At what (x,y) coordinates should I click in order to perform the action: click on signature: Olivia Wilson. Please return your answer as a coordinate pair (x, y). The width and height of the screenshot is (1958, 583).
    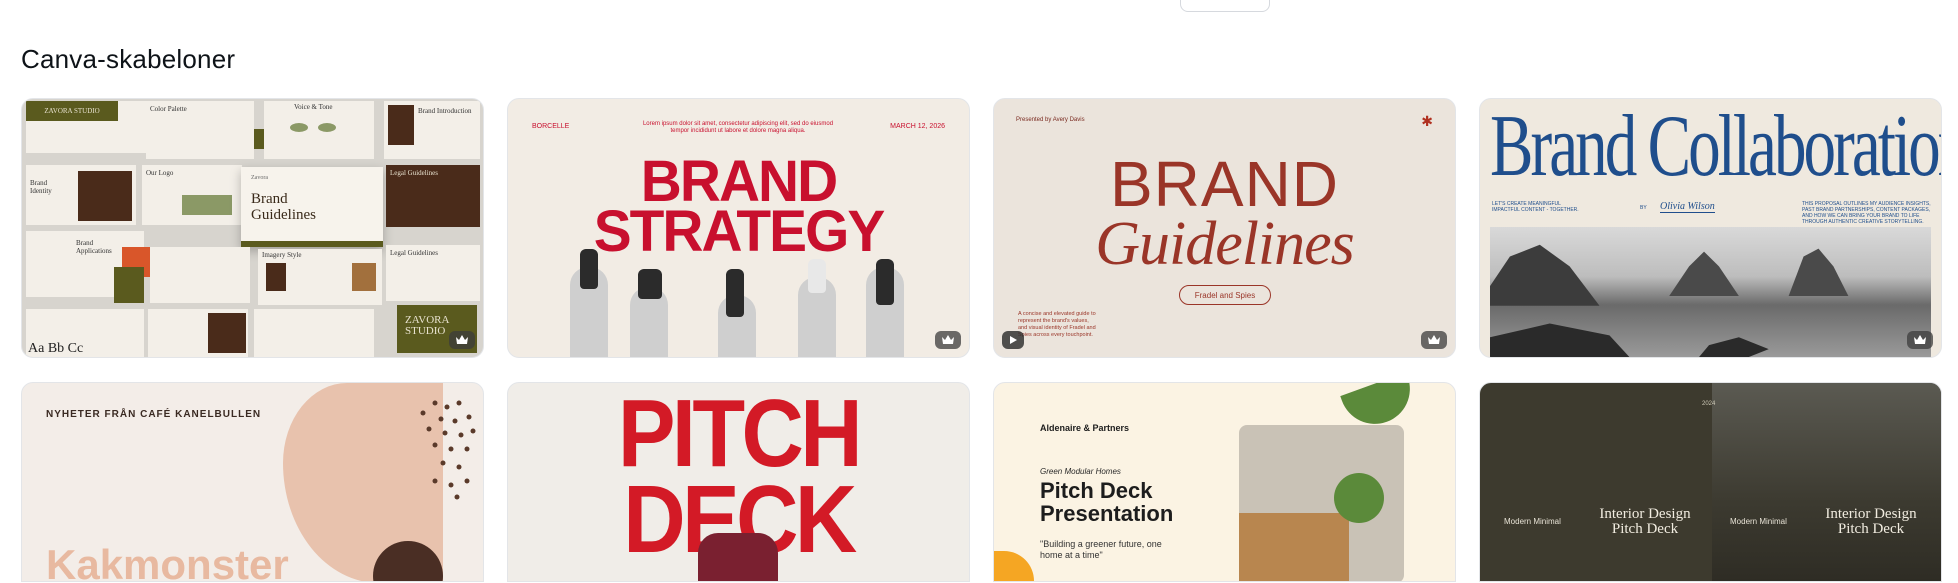
    Looking at the image, I should click on (1687, 207).